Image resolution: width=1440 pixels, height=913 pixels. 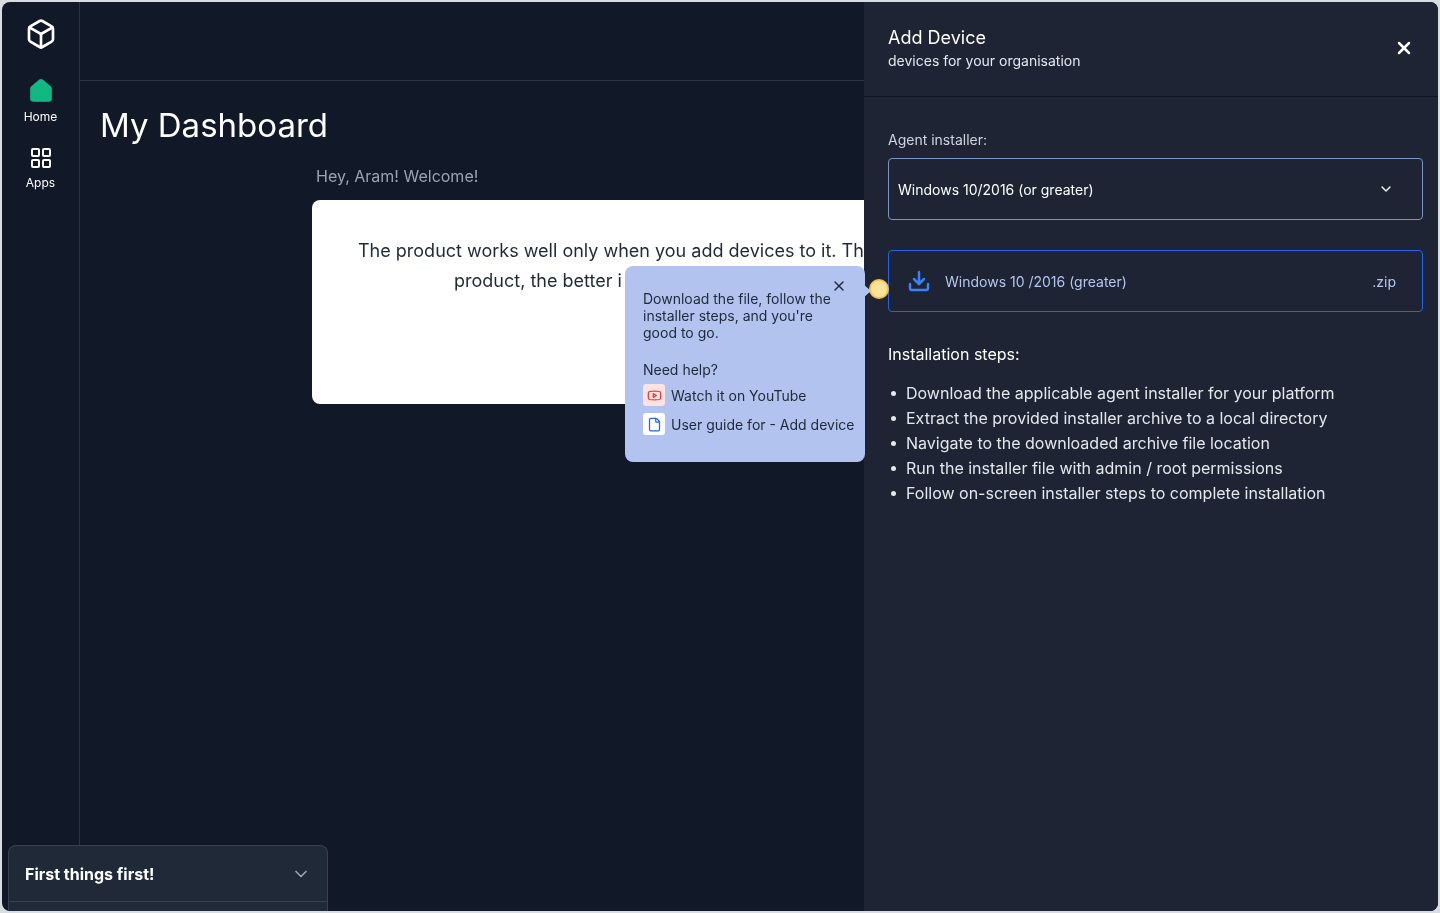 I want to click on intro-text: product, the better i, so click(x=538, y=281).